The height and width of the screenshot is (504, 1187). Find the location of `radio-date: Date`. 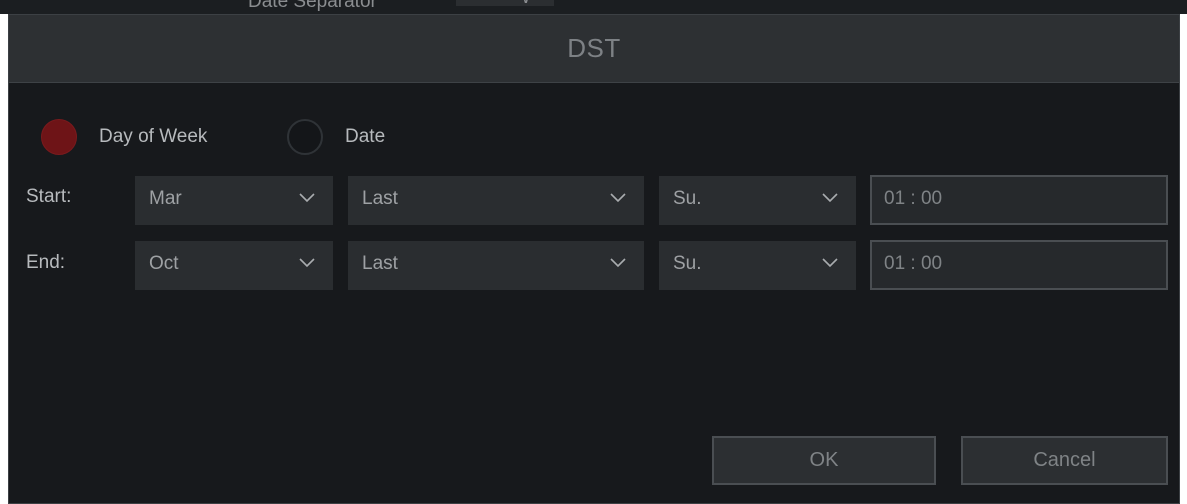

radio-date: Date is located at coordinates (336, 137).